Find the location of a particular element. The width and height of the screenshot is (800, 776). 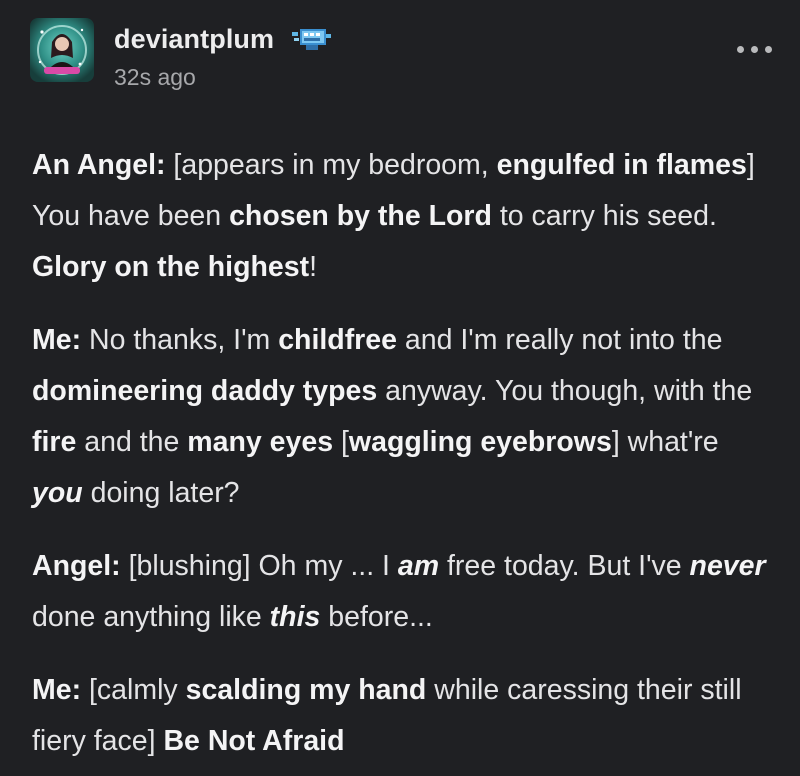

bold-text: chosen by the Lord is located at coordinates (360, 216).